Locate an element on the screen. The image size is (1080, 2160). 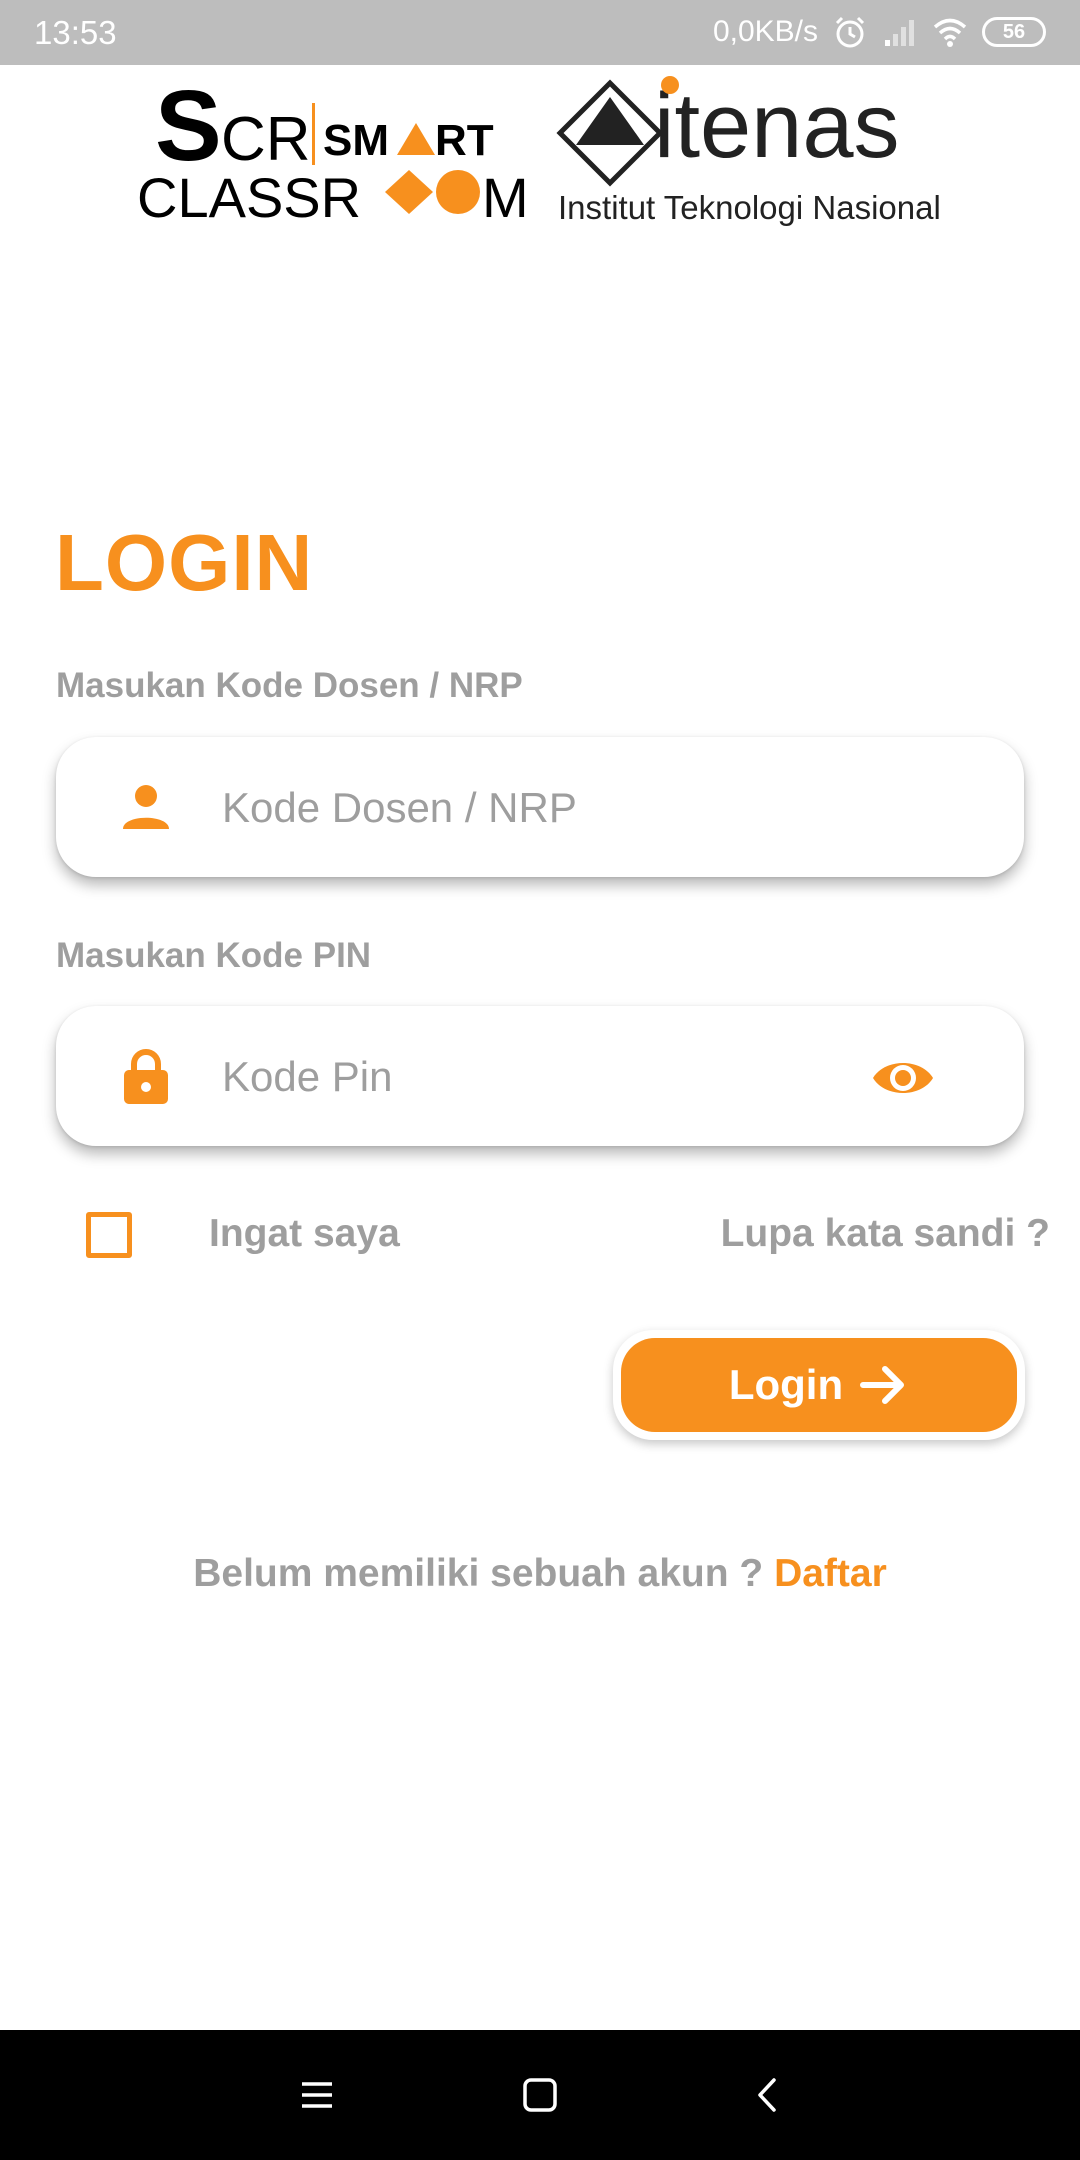
login-button: Login is located at coordinates (819, 1385).